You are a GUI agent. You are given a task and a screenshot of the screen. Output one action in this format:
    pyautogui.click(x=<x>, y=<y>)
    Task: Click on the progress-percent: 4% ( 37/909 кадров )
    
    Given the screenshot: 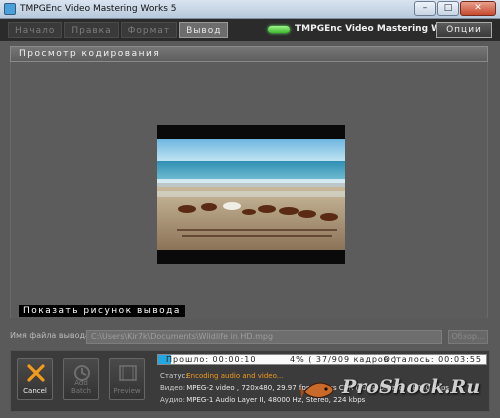 What is the action you would take?
    pyautogui.click(x=344, y=359)
    